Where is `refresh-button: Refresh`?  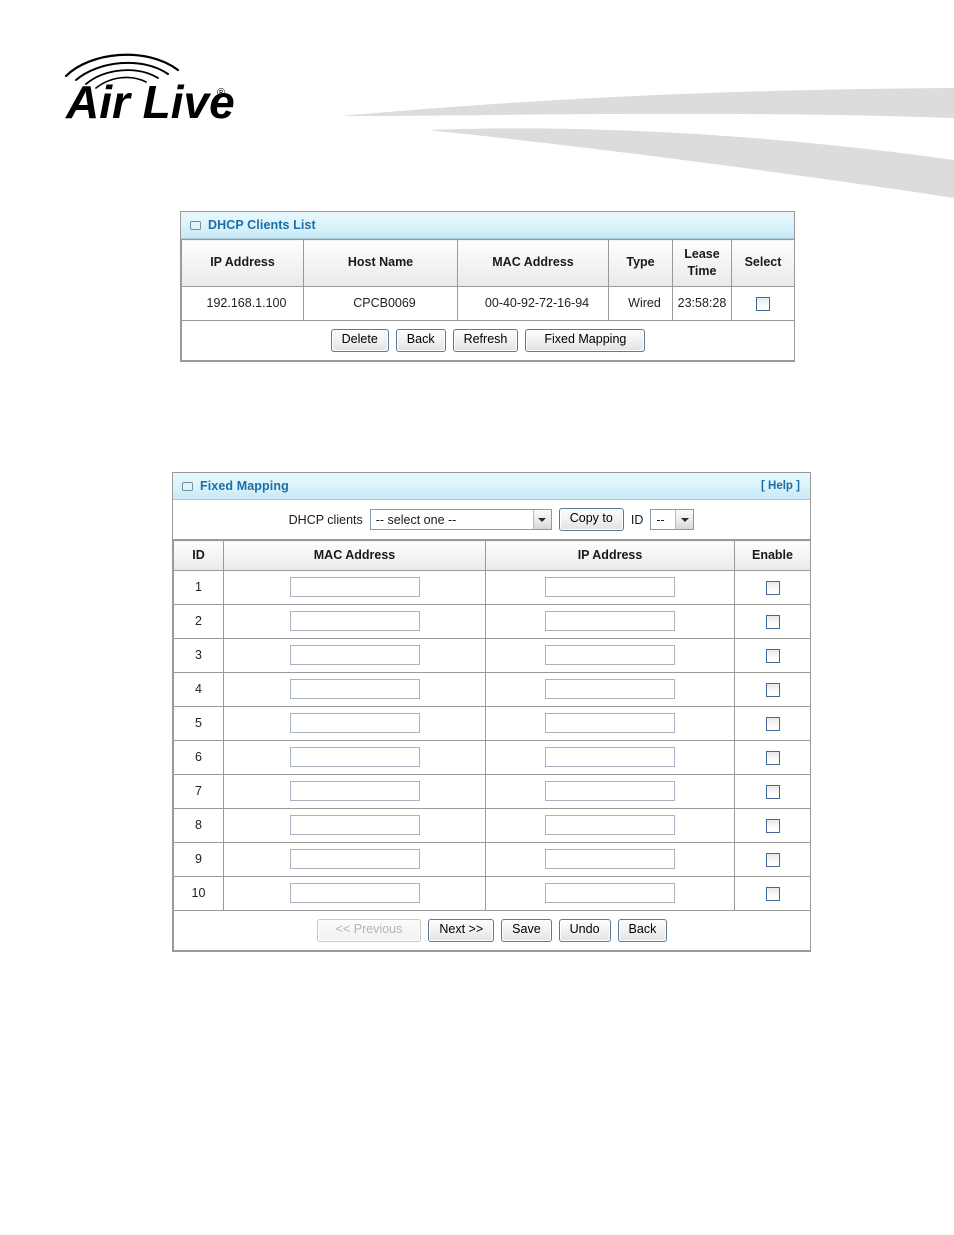
refresh-button: Refresh is located at coordinates (485, 340).